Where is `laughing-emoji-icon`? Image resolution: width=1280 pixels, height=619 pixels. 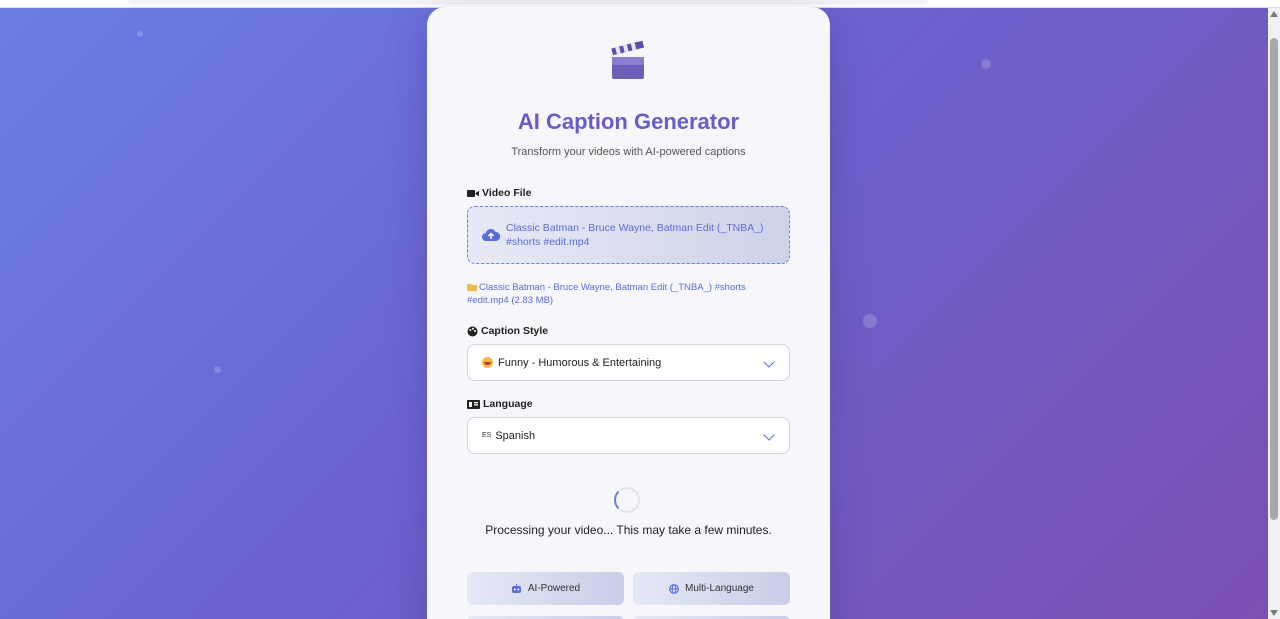
laughing-emoji-icon is located at coordinates (487, 362).